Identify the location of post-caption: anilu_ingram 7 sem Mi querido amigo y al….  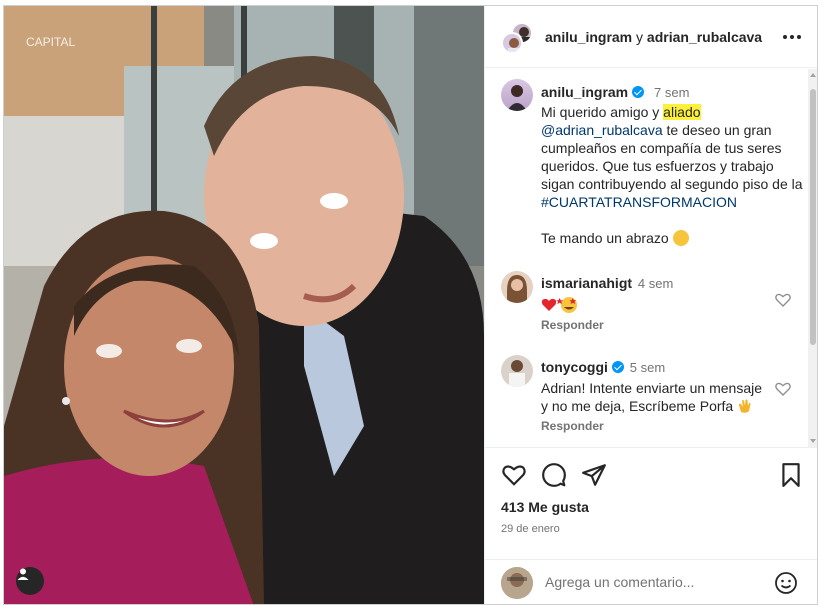
(675, 165).